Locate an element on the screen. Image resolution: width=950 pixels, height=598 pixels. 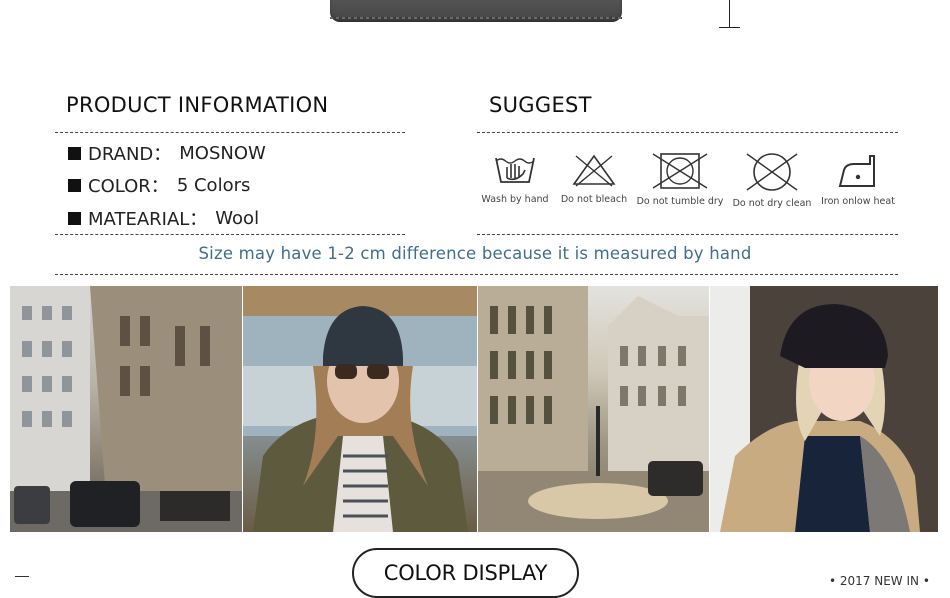
care-item-wash: Wash by hand is located at coordinates (515, 178).